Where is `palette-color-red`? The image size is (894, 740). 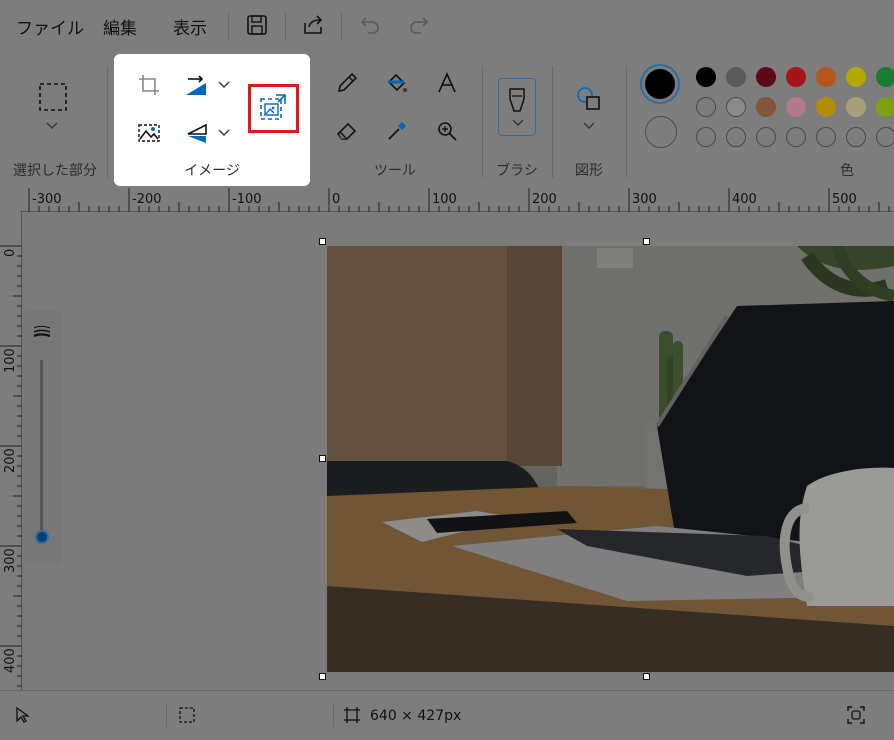
palette-color-red is located at coordinates (796, 77).